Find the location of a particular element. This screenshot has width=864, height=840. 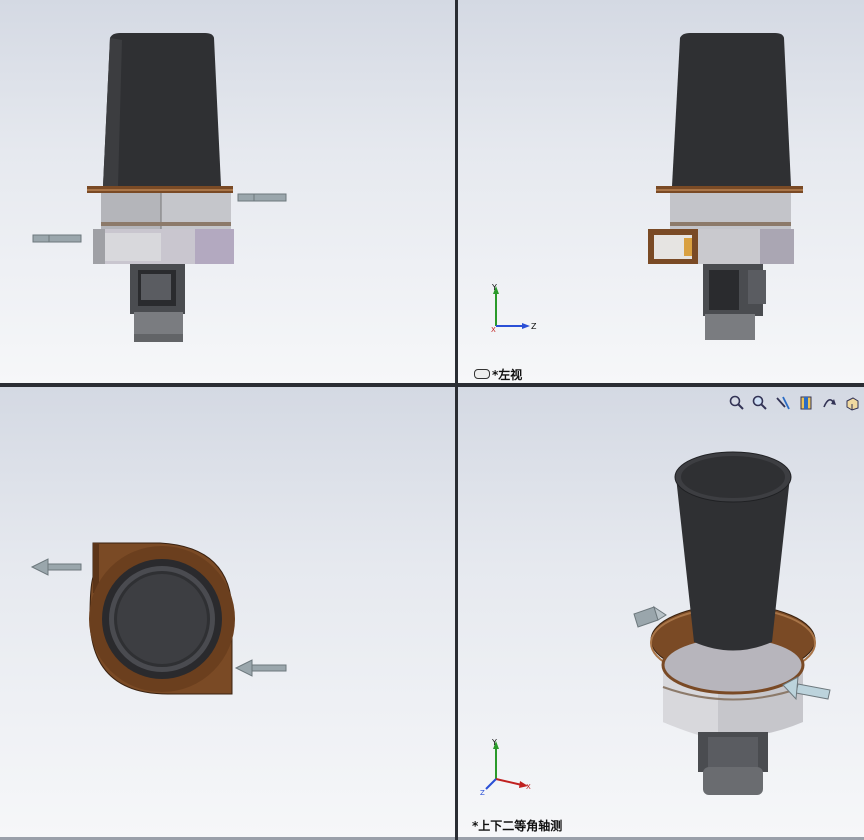

view-indicator-icon is located at coordinates (482, 374).